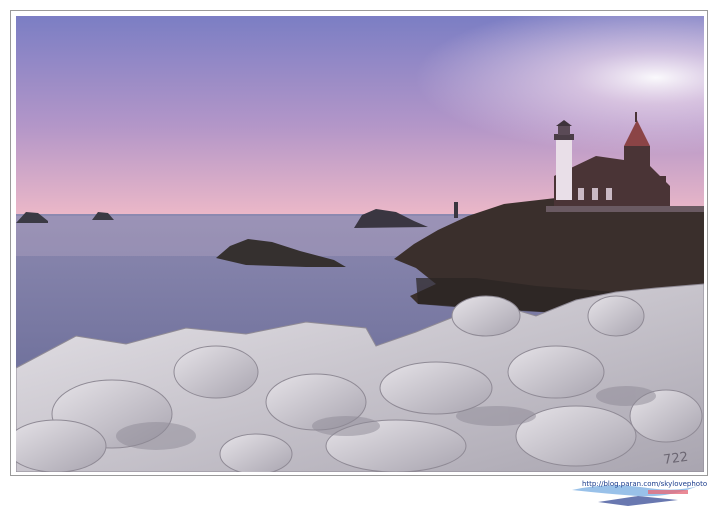 This screenshot has height=517, width=720. Describe the element at coordinates (645, 484) in the screenshot. I see `watermark-url: http://blog.paran.com/skylovephoto` at that location.